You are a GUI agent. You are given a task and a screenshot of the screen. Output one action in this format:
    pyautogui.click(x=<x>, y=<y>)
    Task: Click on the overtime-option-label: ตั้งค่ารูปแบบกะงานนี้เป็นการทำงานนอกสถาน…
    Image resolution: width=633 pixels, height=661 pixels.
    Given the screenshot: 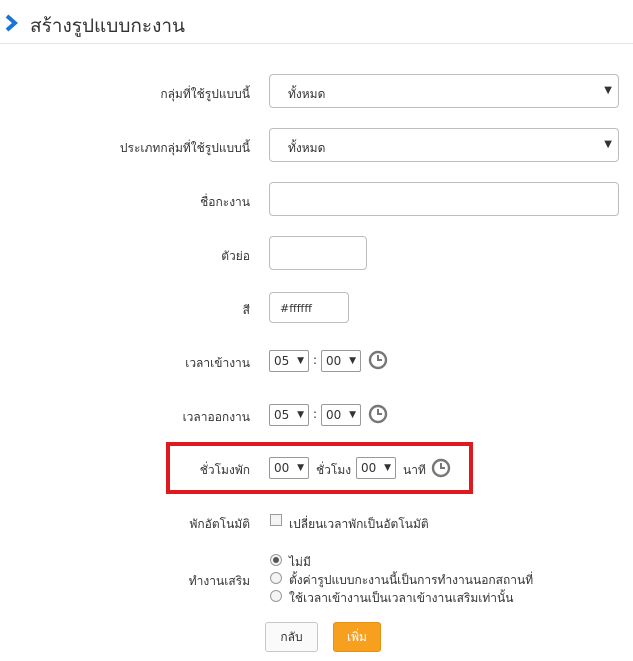 What is the action you would take?
    pyautogui.click(x=411, y=580)
    